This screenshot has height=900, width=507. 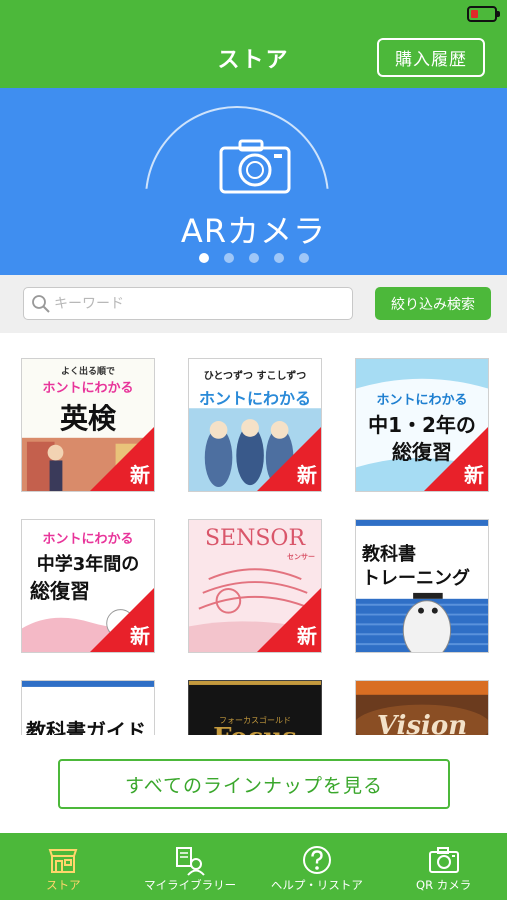 What do you see at coordinates (301, 557) in the screenshot?
I see `book-title-kana: センサー` at bounding box center [301, 557].